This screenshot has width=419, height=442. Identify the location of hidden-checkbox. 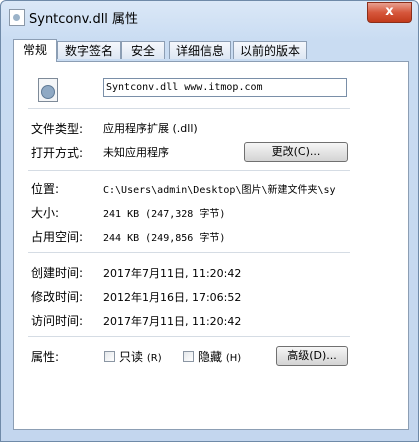
(188, 356).